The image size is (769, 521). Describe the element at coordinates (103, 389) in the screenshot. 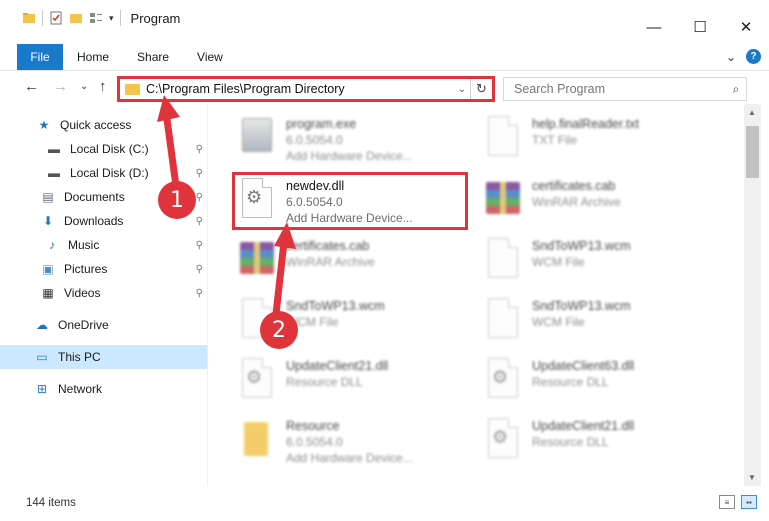

I see `sidebar-item: ⊞ Network` at that location.